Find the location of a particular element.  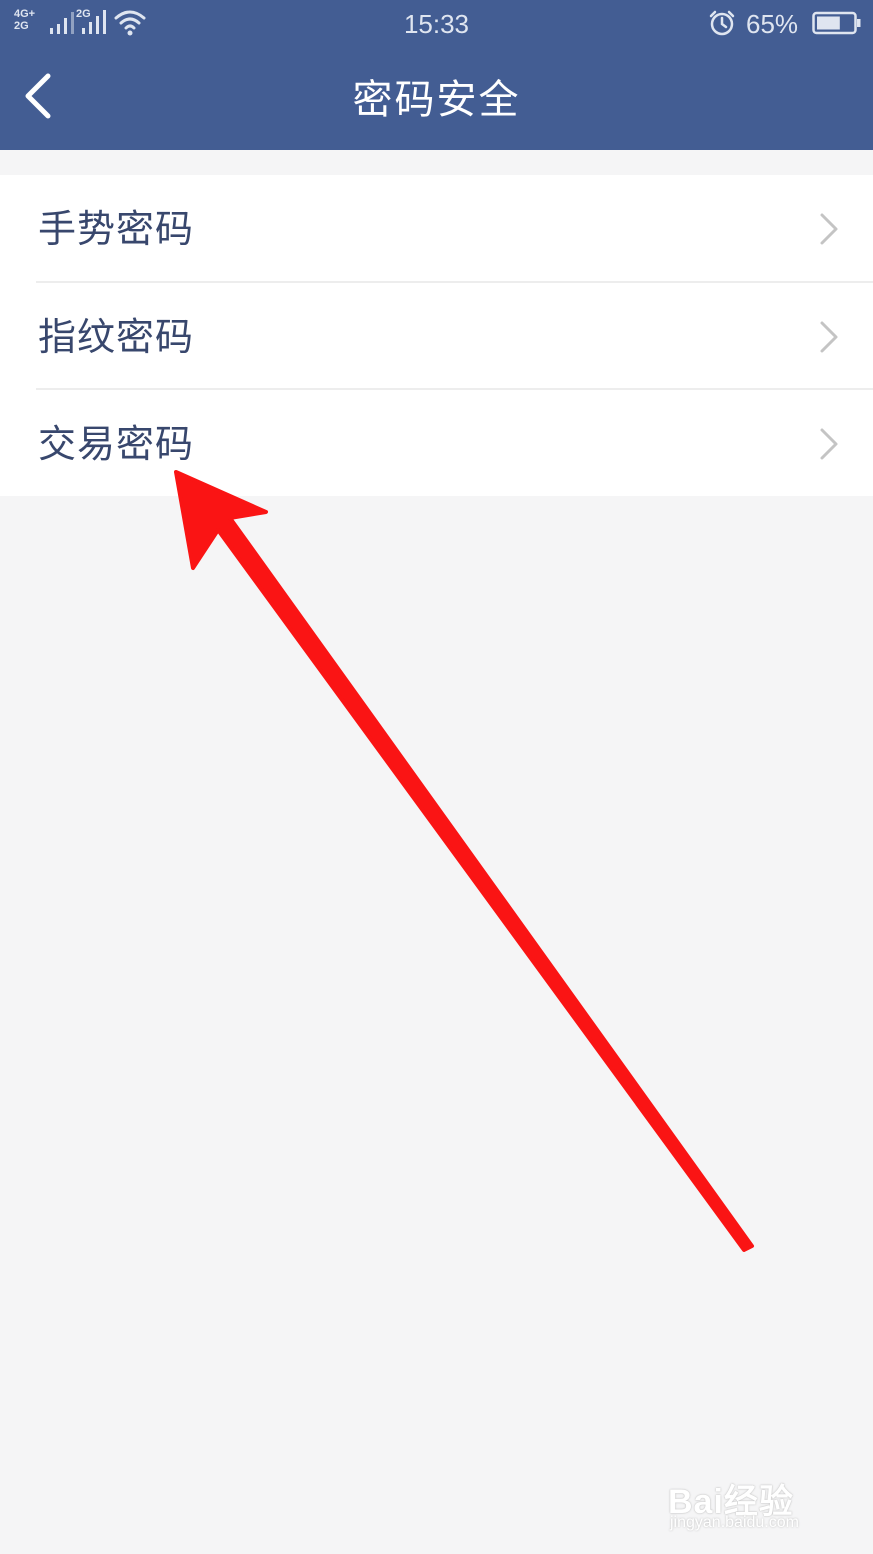

status-bar: 4G+ 2G 2G 15:33 65% is located at coordinates (436, 24).